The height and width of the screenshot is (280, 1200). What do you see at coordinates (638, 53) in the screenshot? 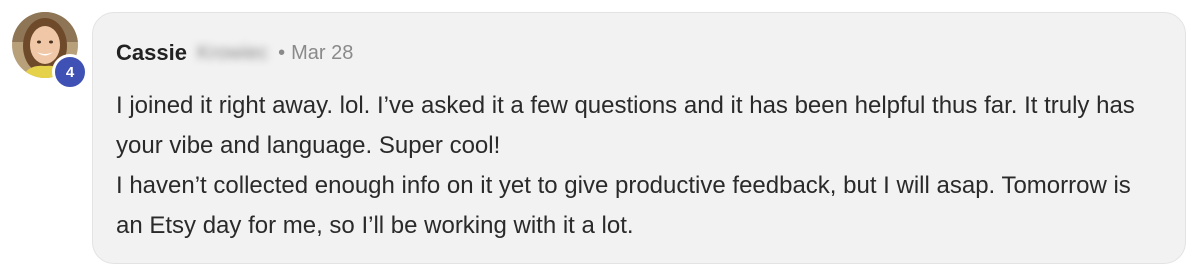
I see `comment-header: Cassie Krowiec • Mar 28` at bounding box center [638, 53].